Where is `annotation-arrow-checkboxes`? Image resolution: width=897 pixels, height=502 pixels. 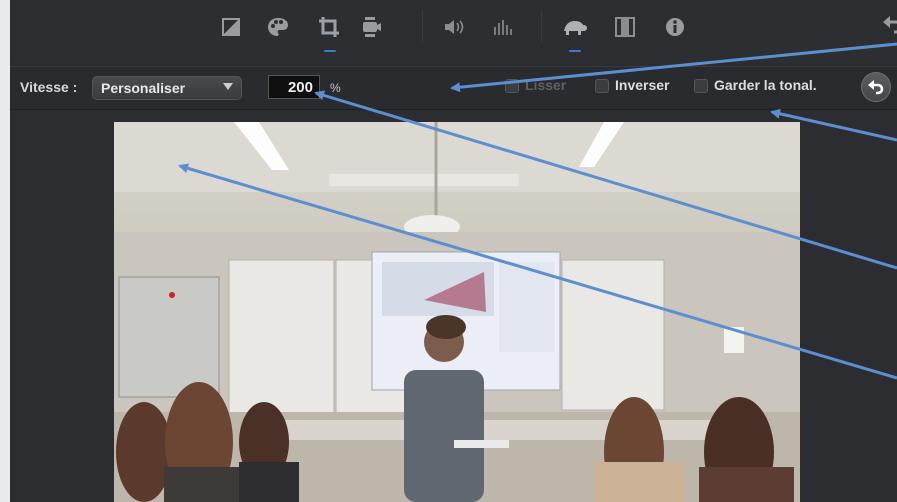
annotation-arrow-checkboxes is located at coordinates (833, 125).